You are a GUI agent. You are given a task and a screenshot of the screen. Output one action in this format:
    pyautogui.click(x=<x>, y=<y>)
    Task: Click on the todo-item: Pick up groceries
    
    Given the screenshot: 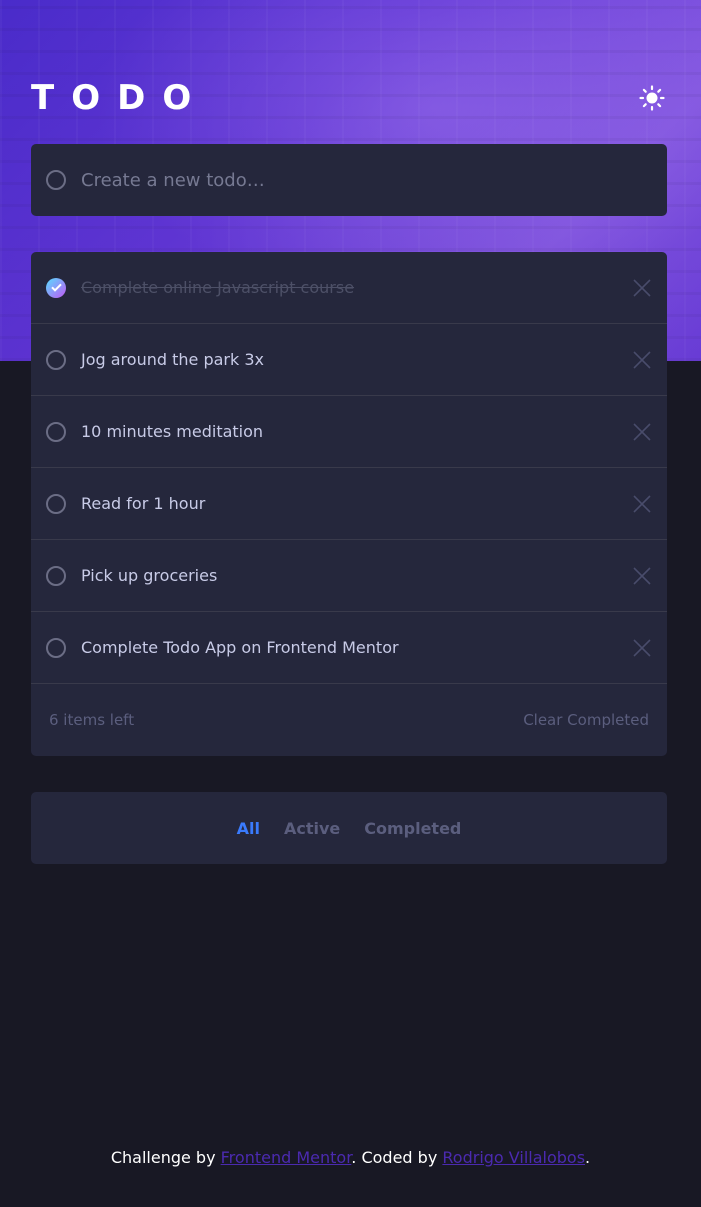 What is the action you would take?
    pyautogui.click(x=349, y=576)
    